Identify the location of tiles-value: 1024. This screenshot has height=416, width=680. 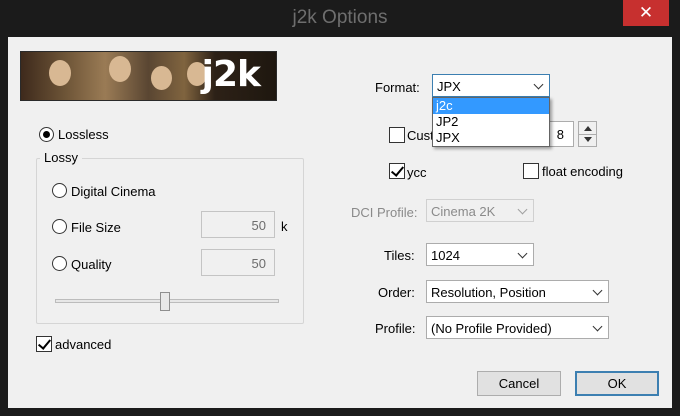
(445, 255).